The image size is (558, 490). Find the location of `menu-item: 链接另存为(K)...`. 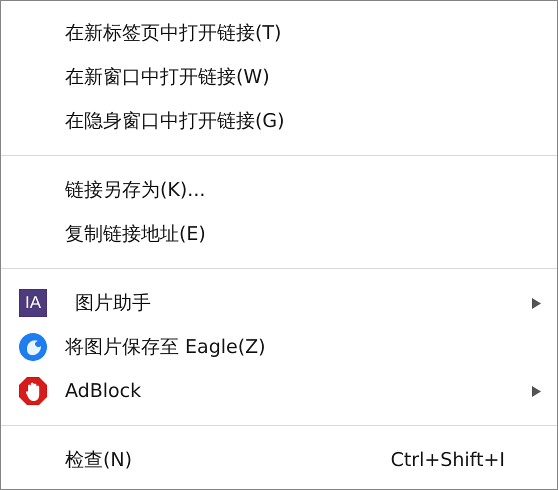

menu-item: 链接另存为(K)... is located at coordinates (279, 190).